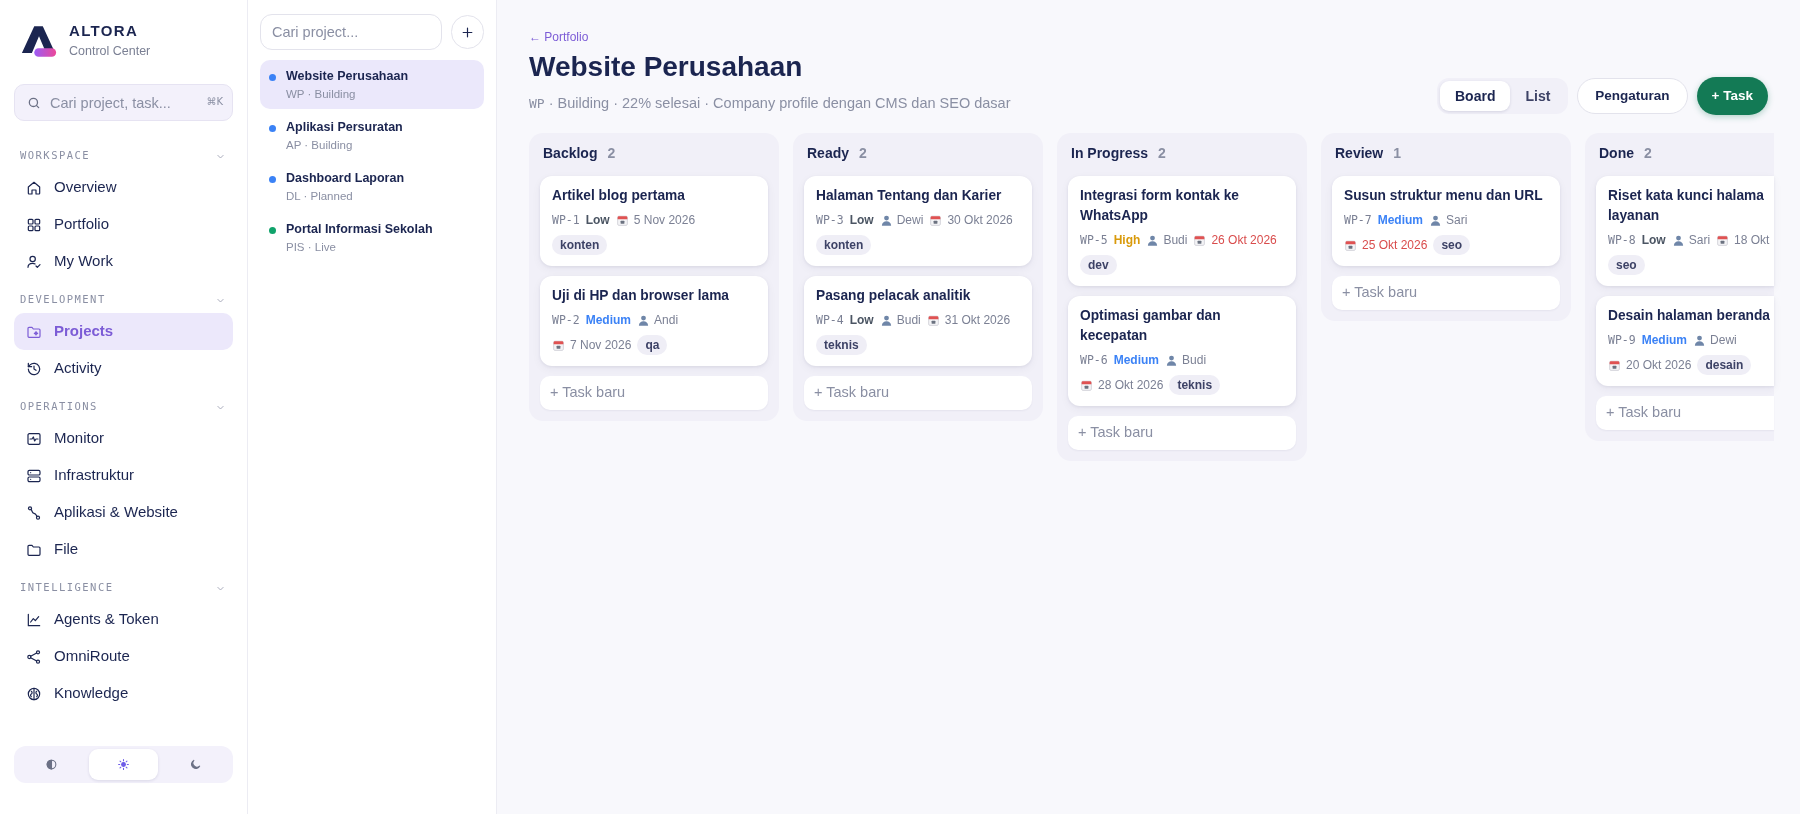 Image resolution: width=1800 pixels, height=814 pixels. Describe the element at coordinates (347, 76) in the screenshot. I see `project-name: Website Perusahaan` at that location.